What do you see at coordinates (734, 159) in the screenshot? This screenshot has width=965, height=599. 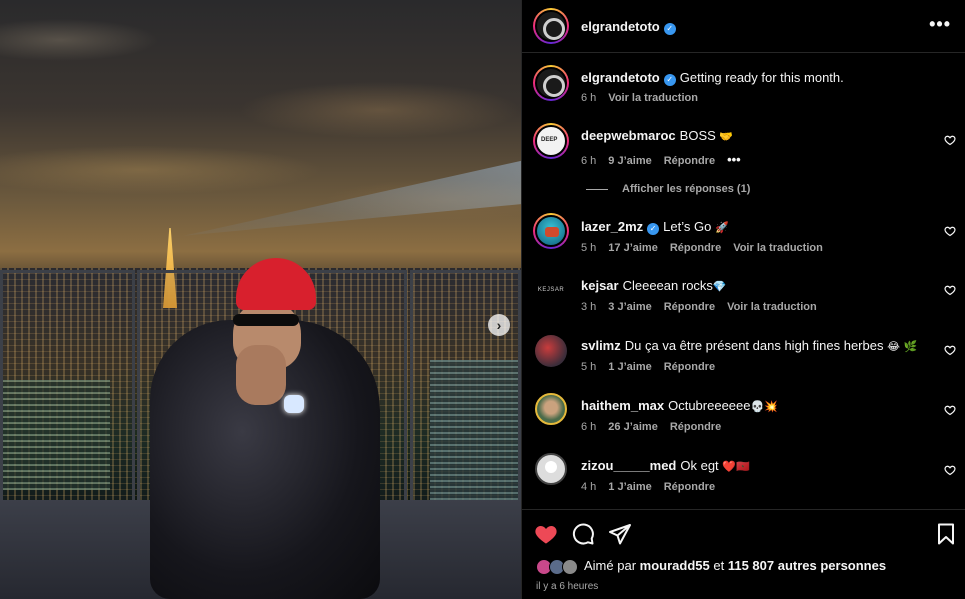 I see `comment-more-icon: •••` at bounding box center [734, 159].